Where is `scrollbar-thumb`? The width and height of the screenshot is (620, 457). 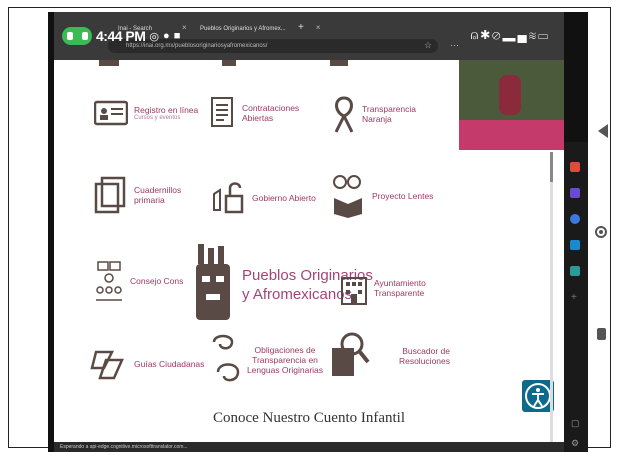 scrollbar-thumb is located at coordinates (551, 167).